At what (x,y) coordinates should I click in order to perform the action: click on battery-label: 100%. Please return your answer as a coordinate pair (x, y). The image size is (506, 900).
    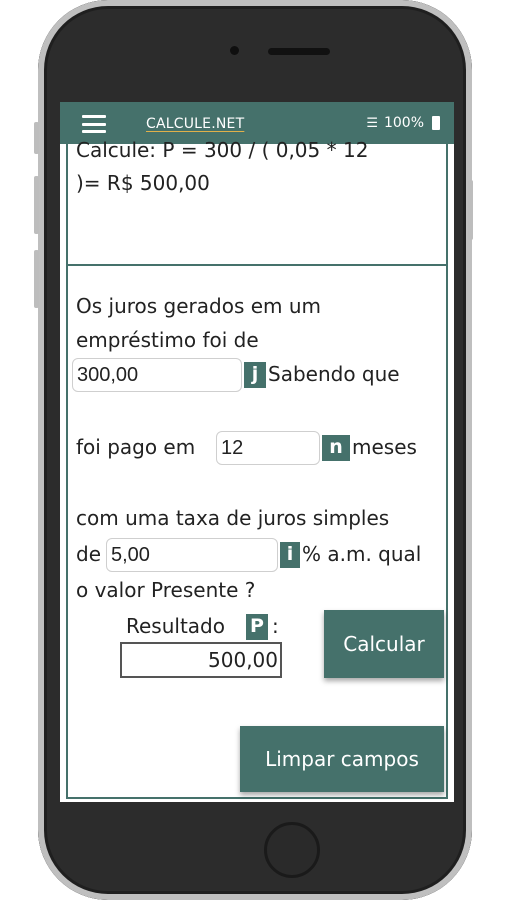
    Looking at the image, I should click on (403, 123).